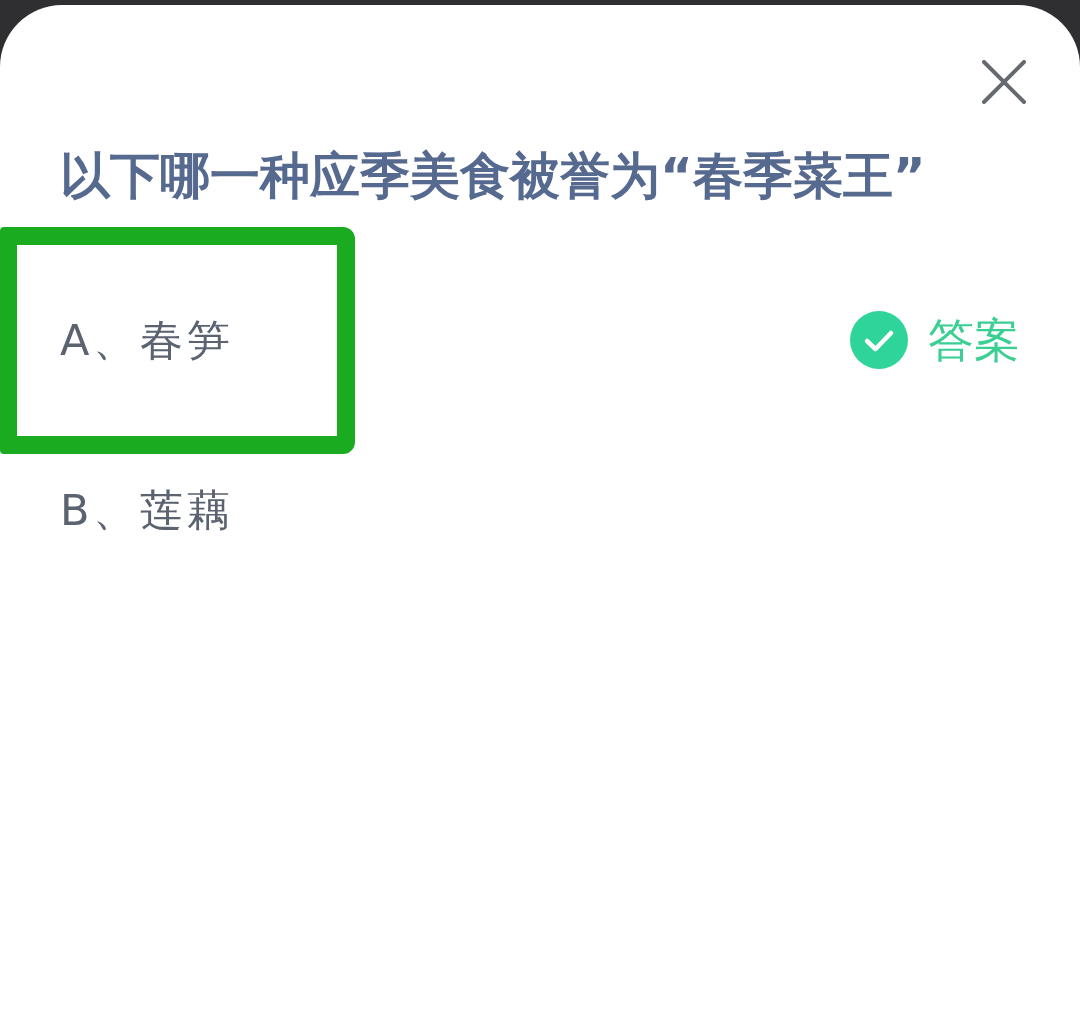 The width and height of the screenshot is (1080, 1019). Describe the element at coordinates (147, 510) in the screenshot. I see `answer-option: B、莲藕` at that location.